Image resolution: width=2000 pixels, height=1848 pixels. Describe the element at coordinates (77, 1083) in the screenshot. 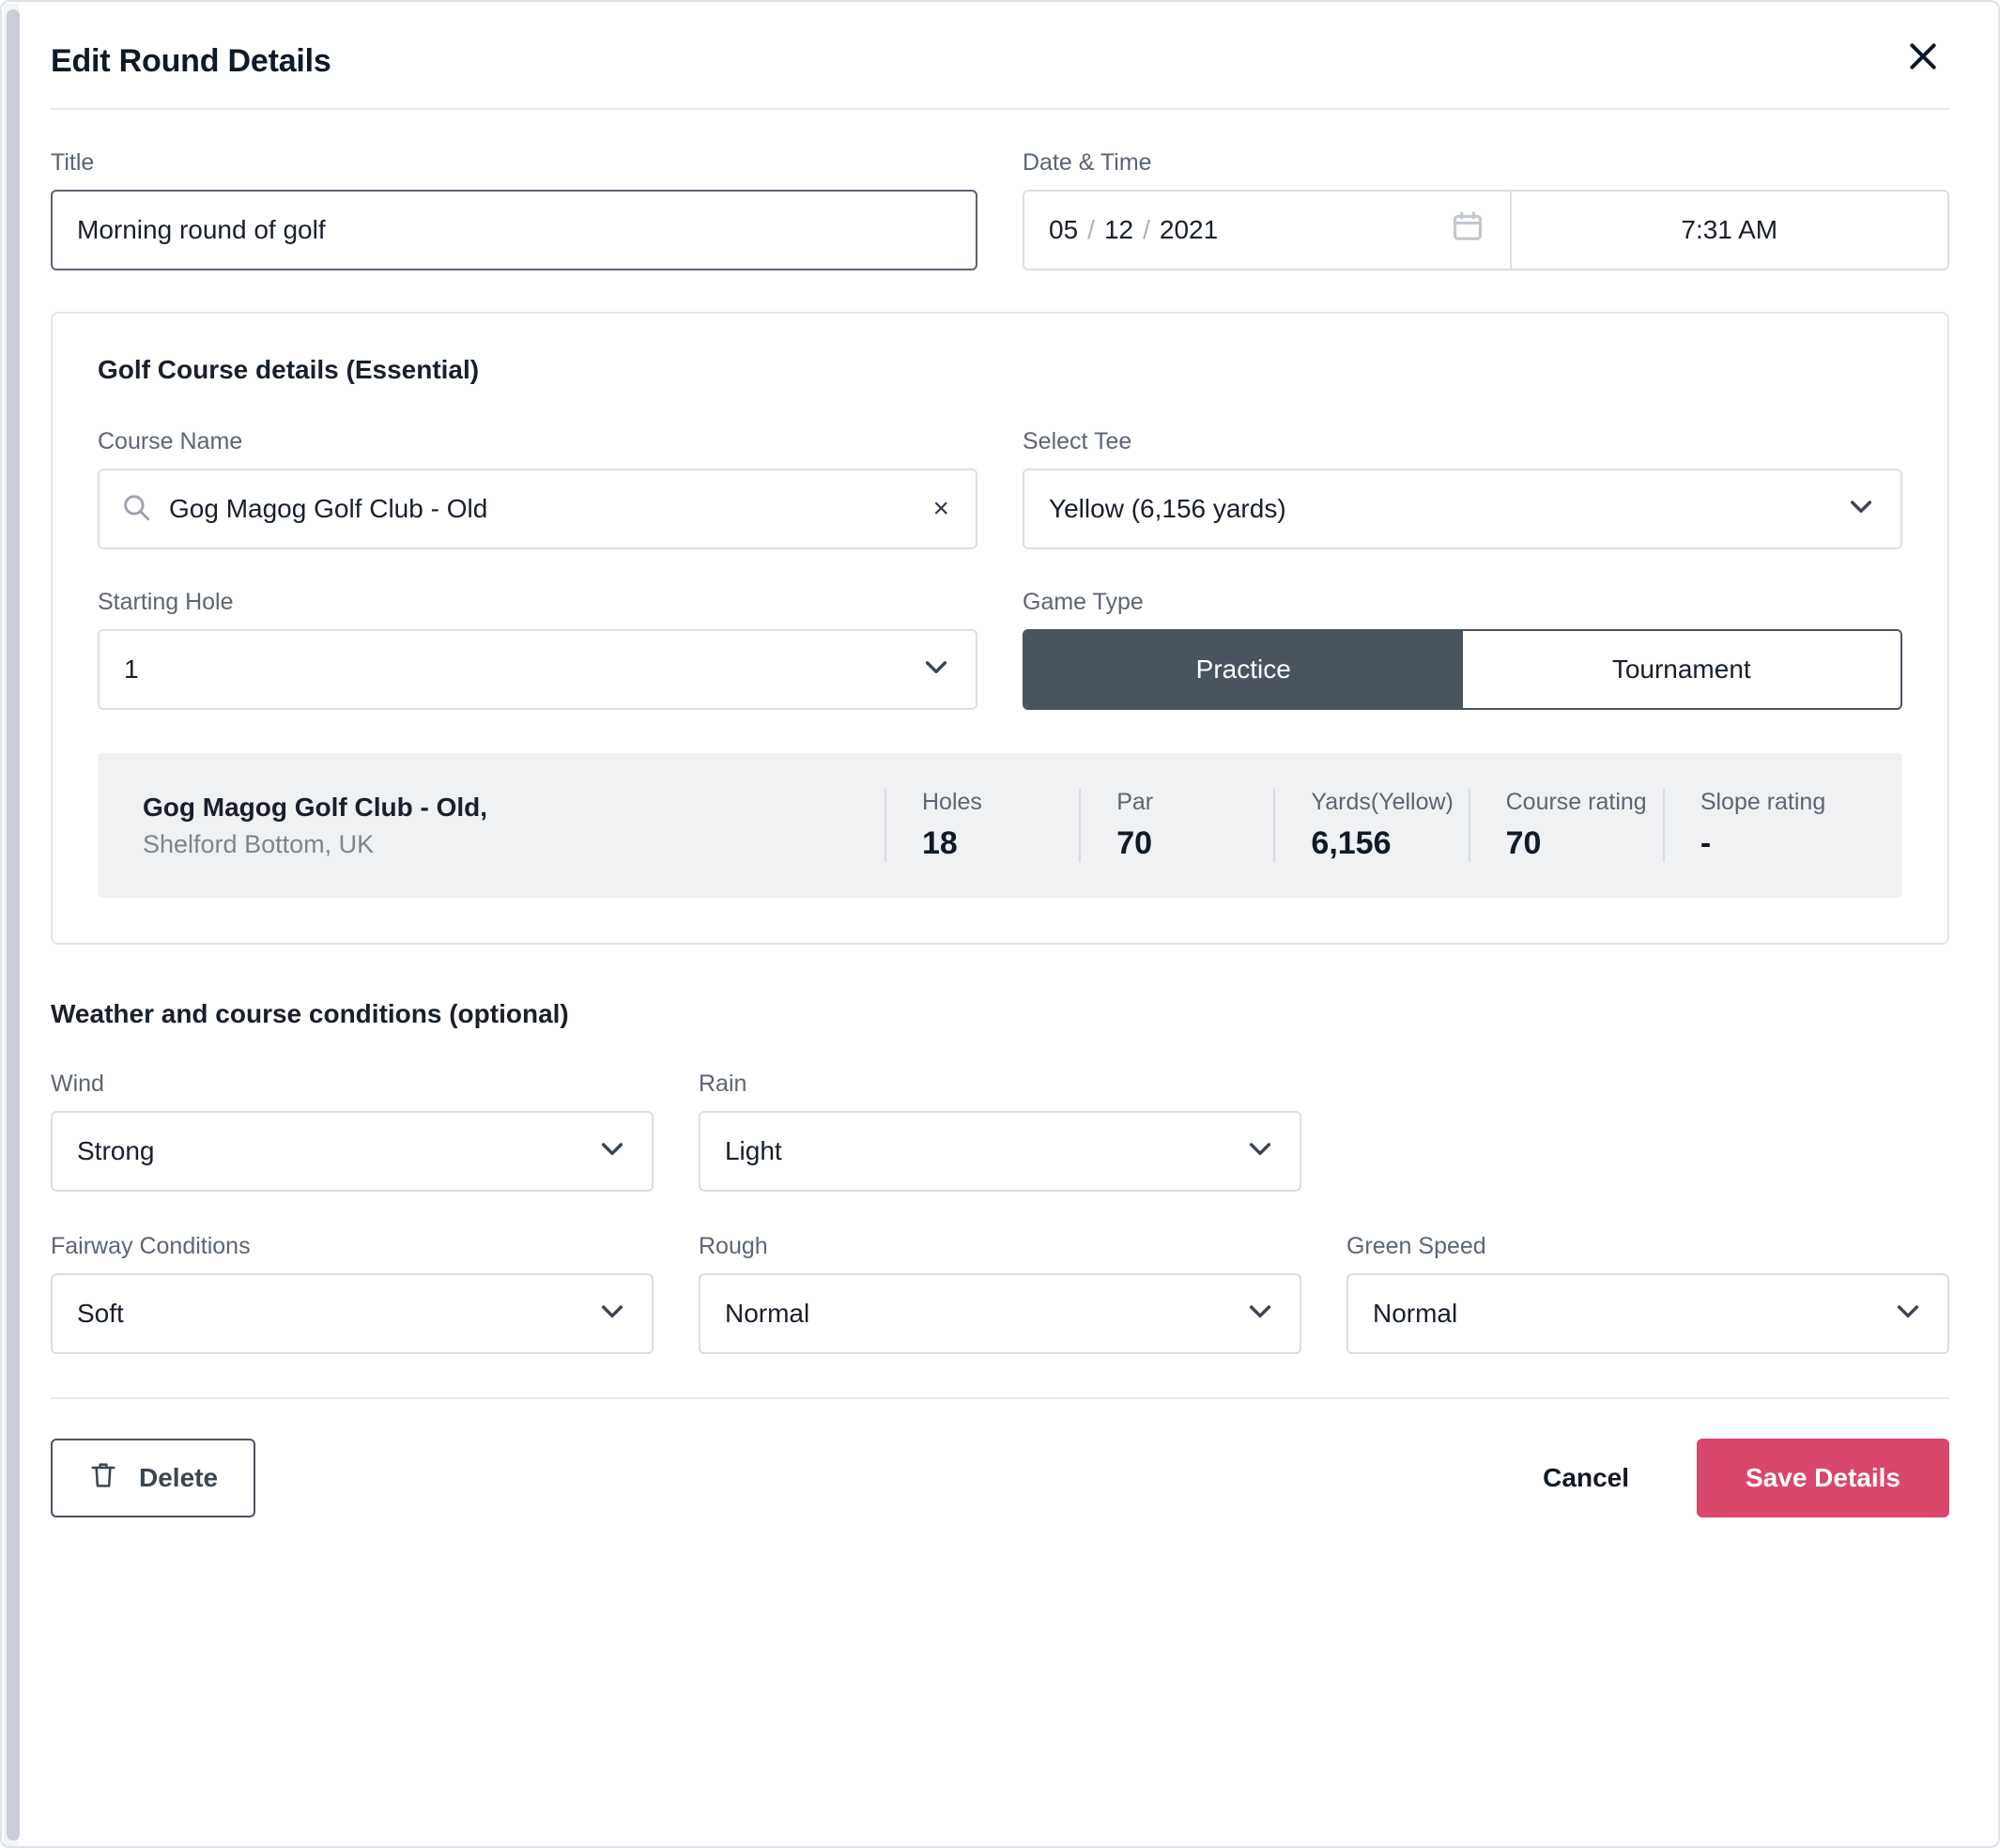

I see `wind-label: Wind` at that location.